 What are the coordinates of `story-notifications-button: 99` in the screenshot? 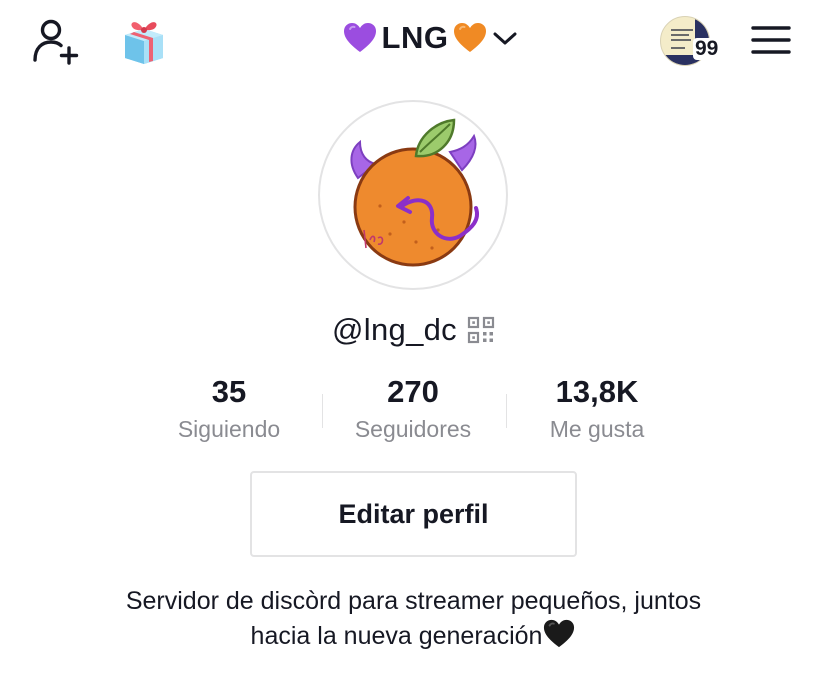 It's located at (691, 41).